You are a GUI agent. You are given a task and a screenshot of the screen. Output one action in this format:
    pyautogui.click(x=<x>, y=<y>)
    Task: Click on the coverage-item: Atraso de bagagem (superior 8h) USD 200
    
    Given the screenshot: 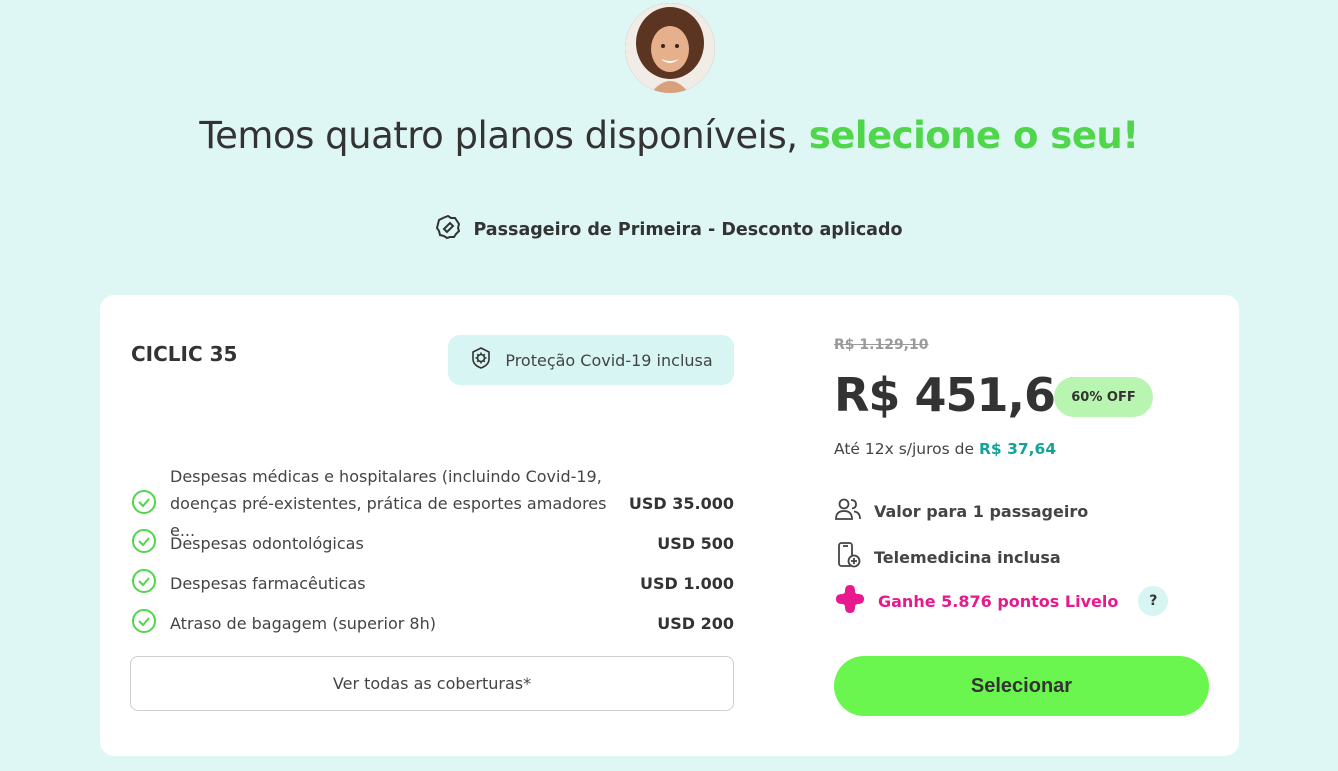 What is the action you would take?
    pyautogui.click(x=432, y=623)
    